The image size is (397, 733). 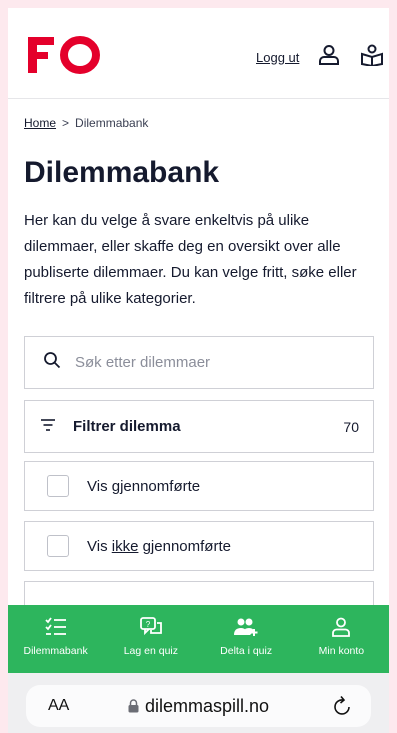 I want to click on nav-item-min-konto: Min konto, so click(x=341, y=639).